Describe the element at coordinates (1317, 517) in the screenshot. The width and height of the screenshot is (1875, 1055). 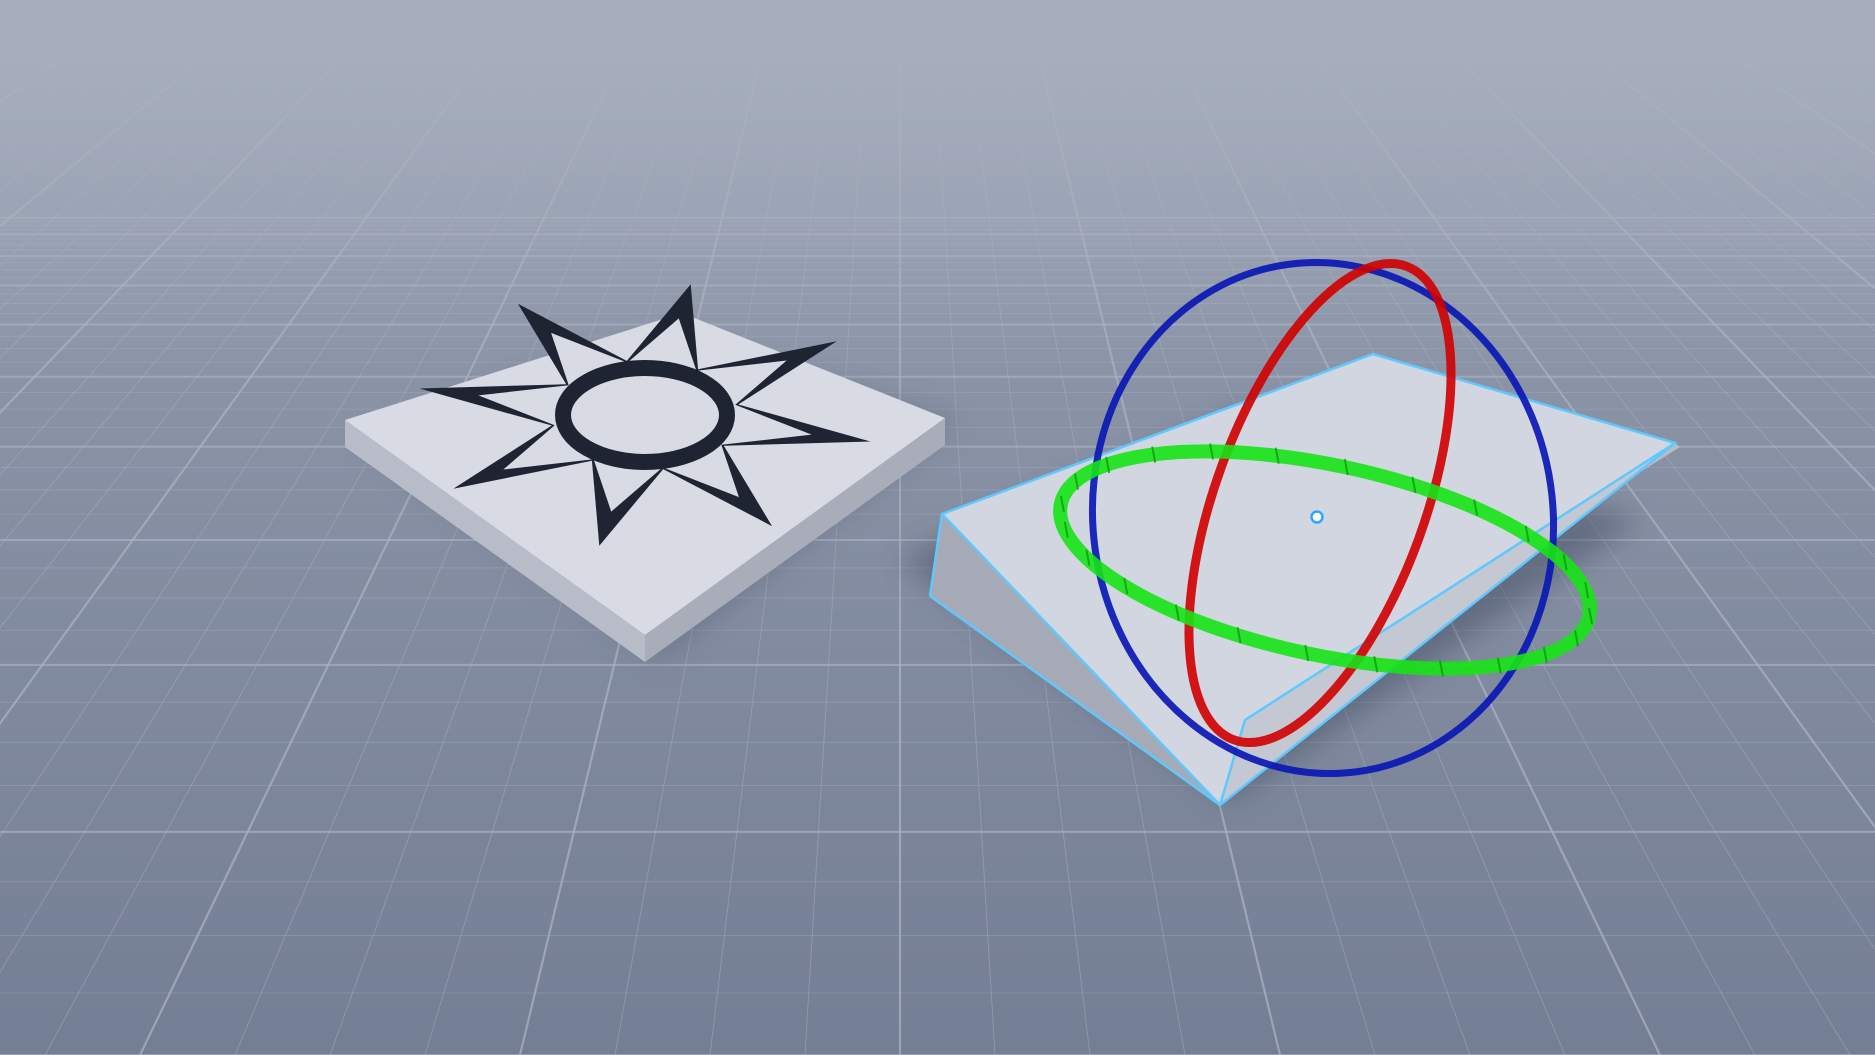
I see `pivot-point-icon` at that location.